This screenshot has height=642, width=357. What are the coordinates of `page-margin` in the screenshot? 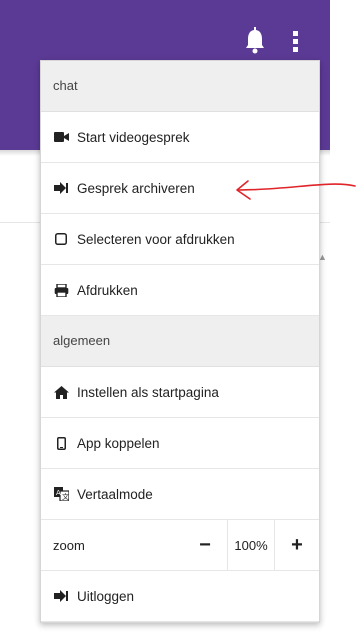 It's located at (343, 320).